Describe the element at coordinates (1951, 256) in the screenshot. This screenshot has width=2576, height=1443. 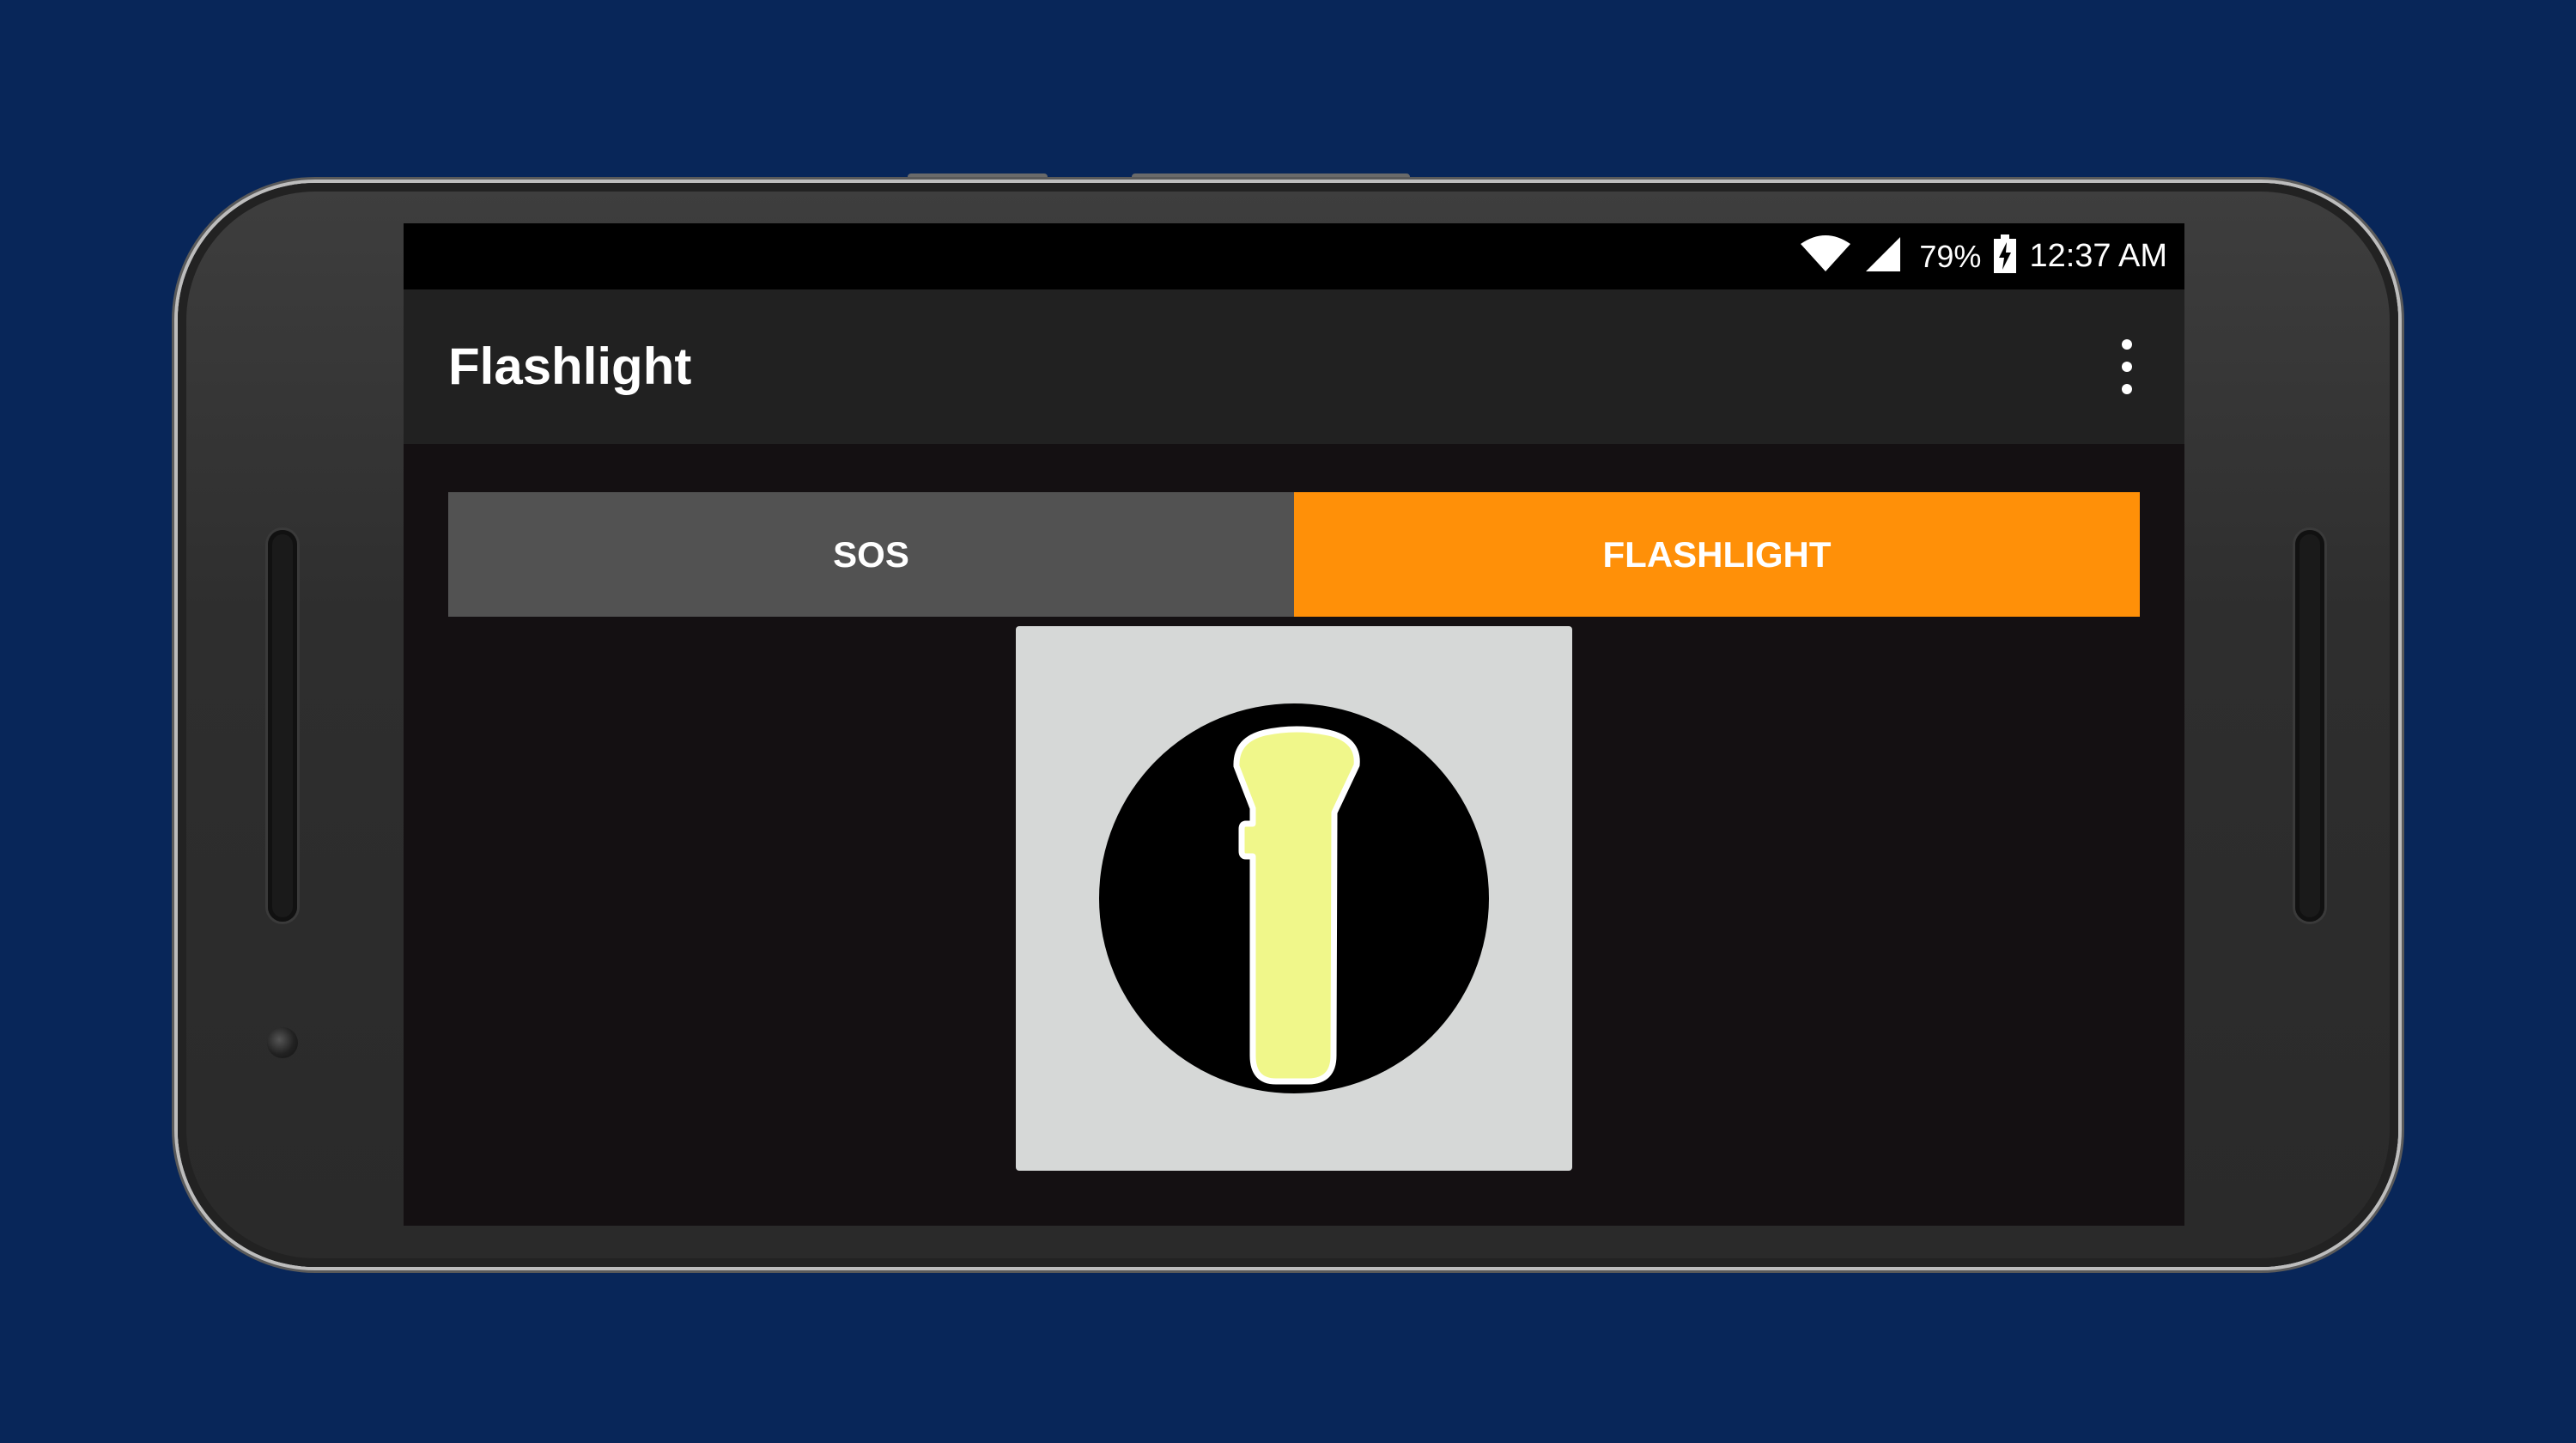
I see `battery-percent: 79%` at that location.